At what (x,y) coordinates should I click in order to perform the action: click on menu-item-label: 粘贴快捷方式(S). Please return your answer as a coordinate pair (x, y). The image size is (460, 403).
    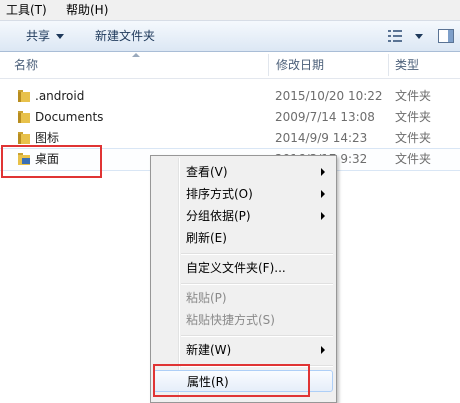
    Looking at the image, I should click on (230, 320).